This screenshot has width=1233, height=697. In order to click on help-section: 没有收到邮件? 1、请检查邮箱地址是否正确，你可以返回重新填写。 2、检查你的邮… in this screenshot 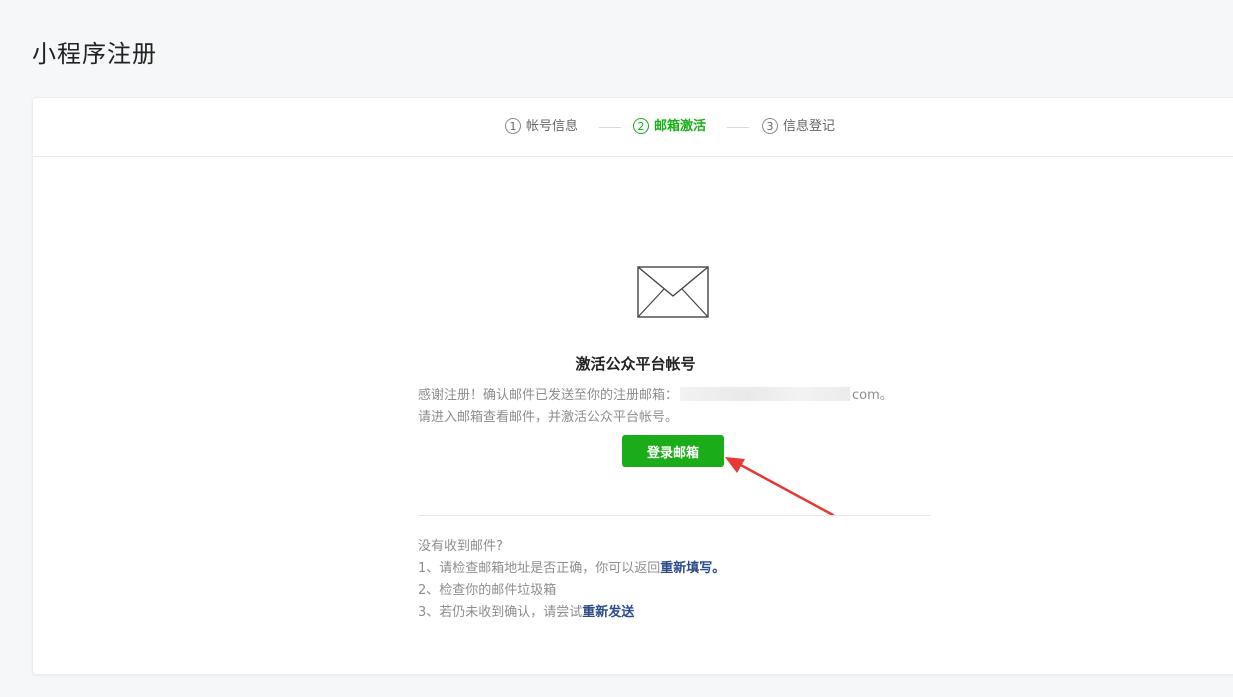, I will do `click(571, 580)`.